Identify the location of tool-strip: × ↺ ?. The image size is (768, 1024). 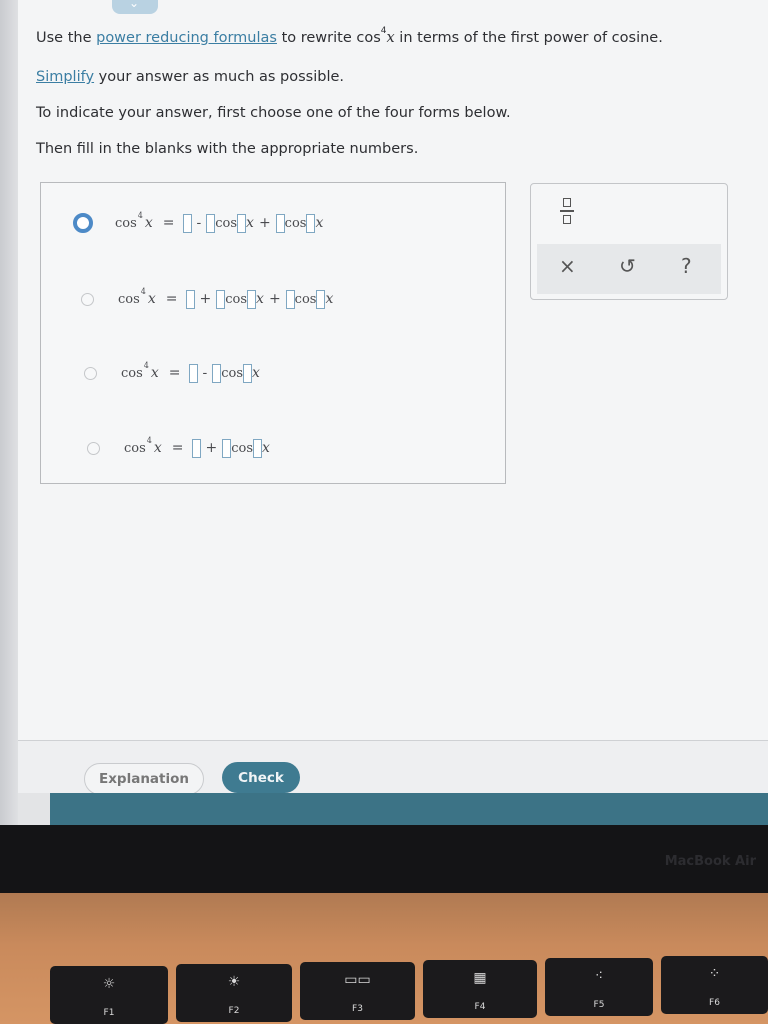
(629, 269).